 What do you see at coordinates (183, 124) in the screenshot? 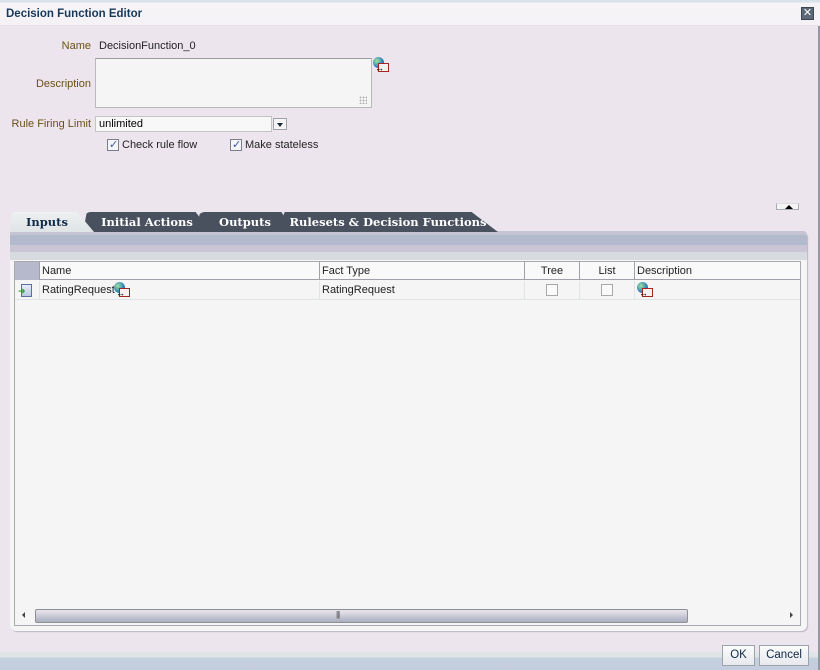
I see `rule-firing-limit-select: unlimited` at bounding box center [183, 124].